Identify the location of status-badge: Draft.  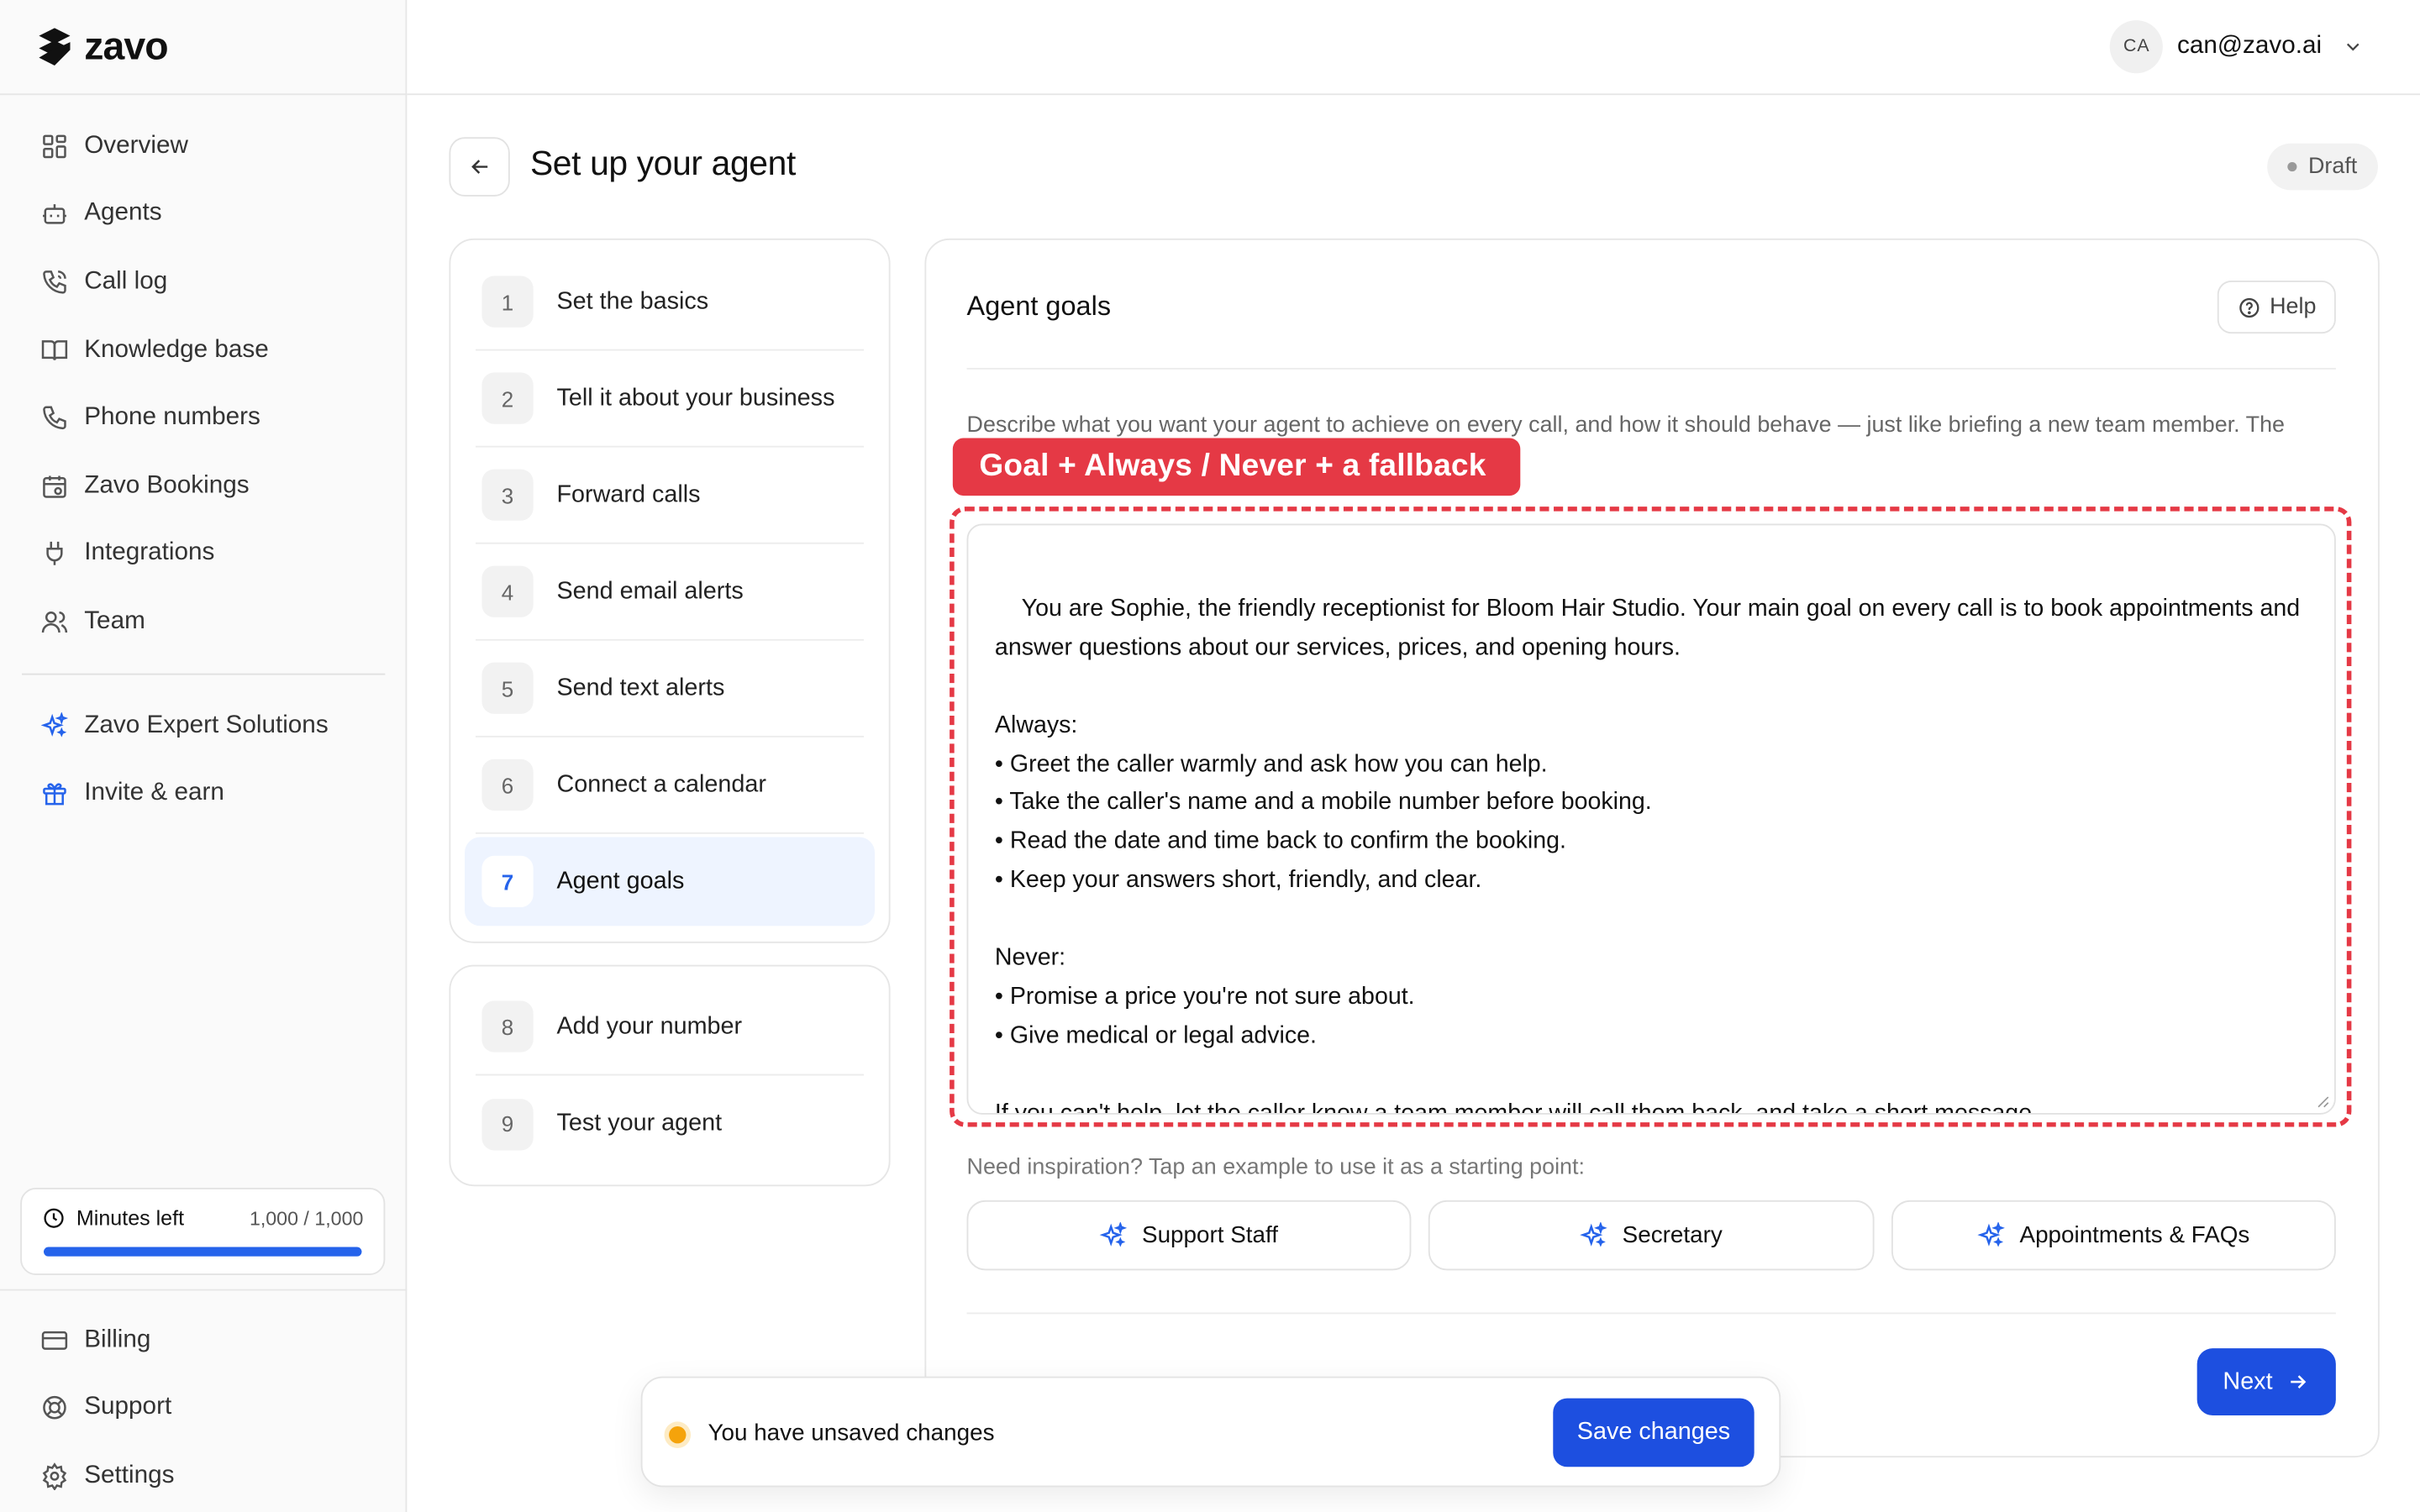
(2323, 167).